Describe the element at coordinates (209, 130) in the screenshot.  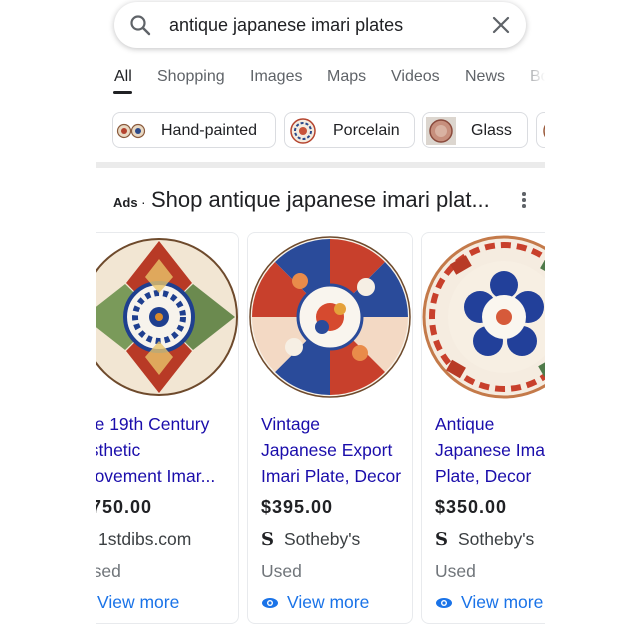
I see `chip-label: Hand-painted` at that location.